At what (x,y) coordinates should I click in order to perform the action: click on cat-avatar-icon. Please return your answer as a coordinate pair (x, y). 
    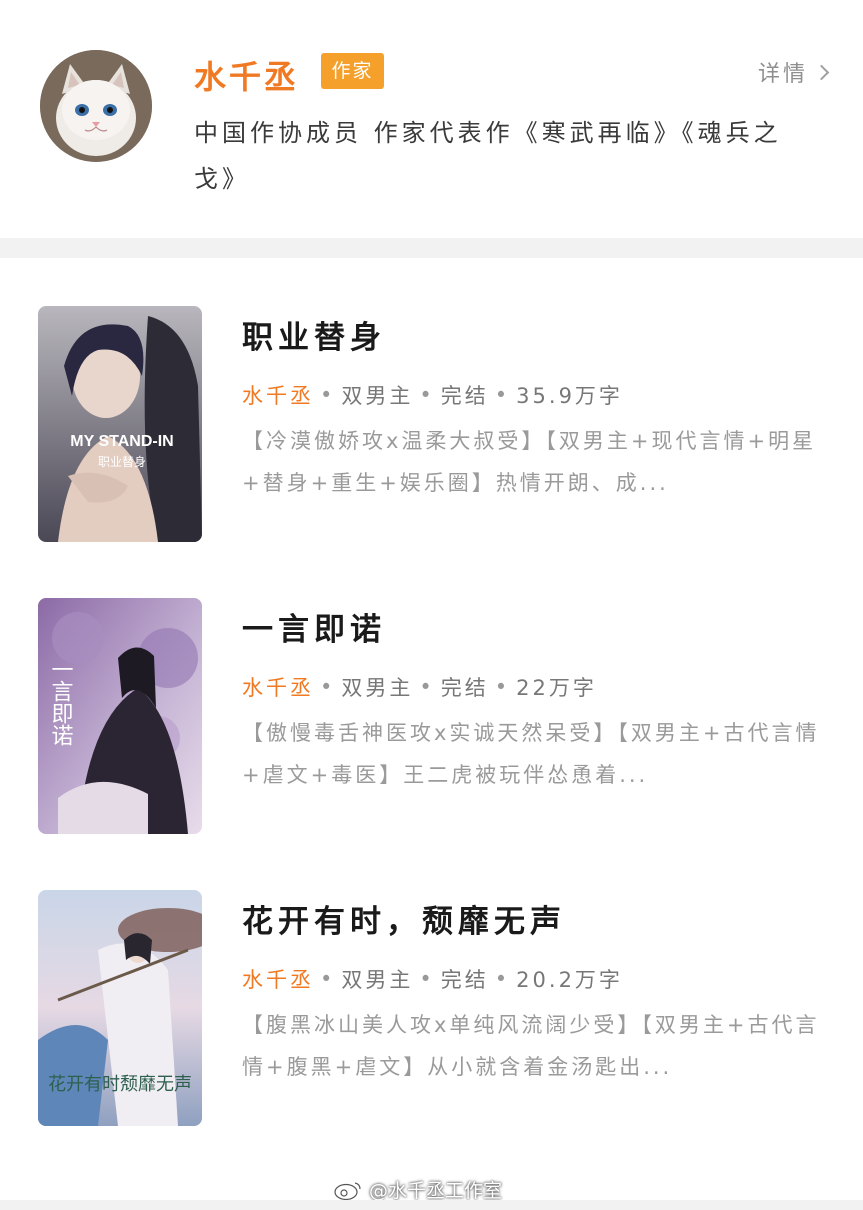
    Looking at the image, I should click on (96, 106).